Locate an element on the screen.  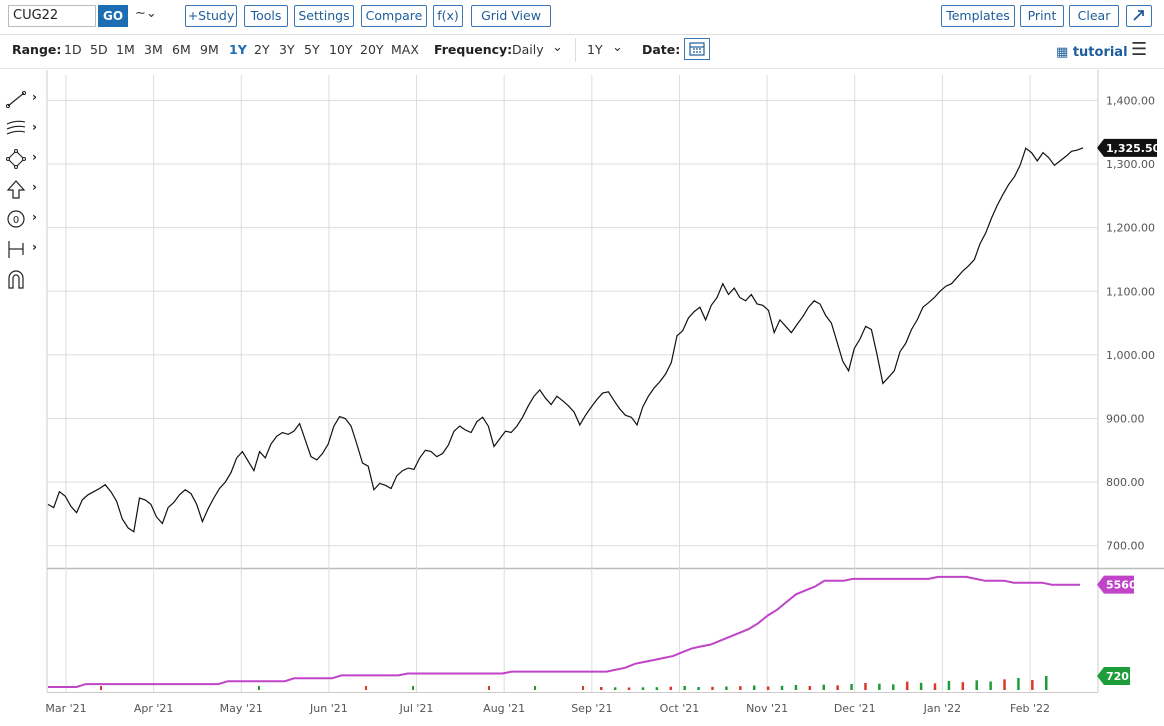
y-tick-label: 1,200.00 is located at coordinates (1130, 228).